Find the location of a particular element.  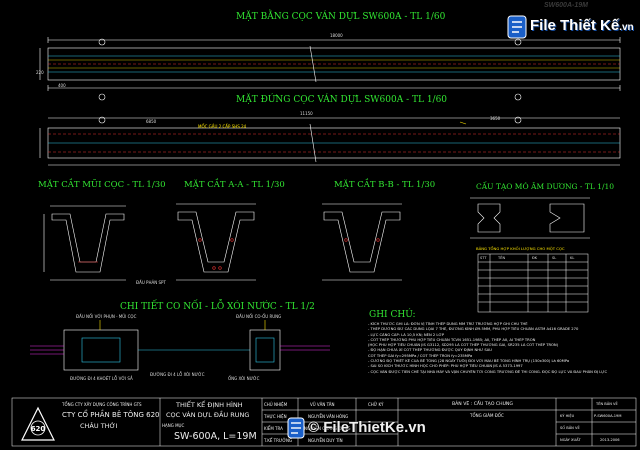

role-3: KIỂM TRA is located at coordinates (273, 428).